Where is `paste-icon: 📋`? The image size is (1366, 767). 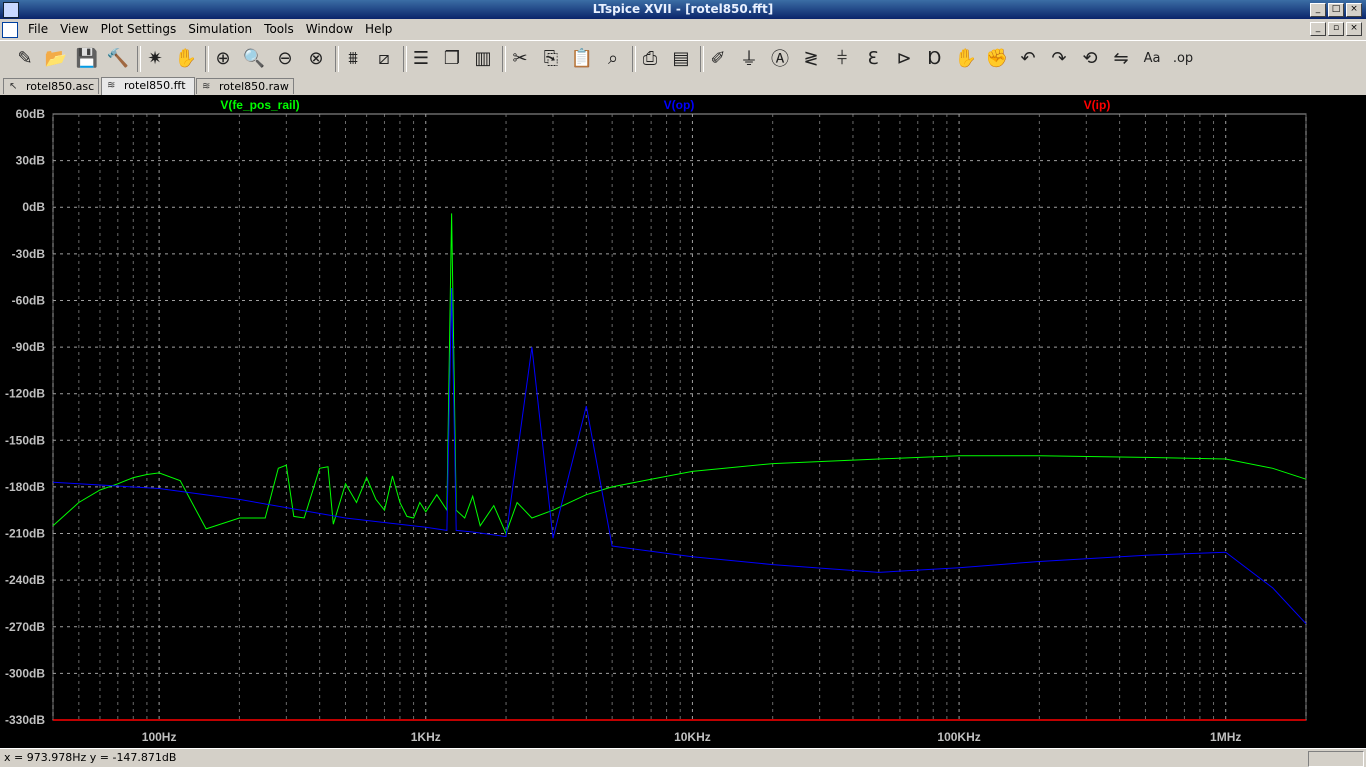 paste-icon: 📋 is located at coordinates (582, 58).